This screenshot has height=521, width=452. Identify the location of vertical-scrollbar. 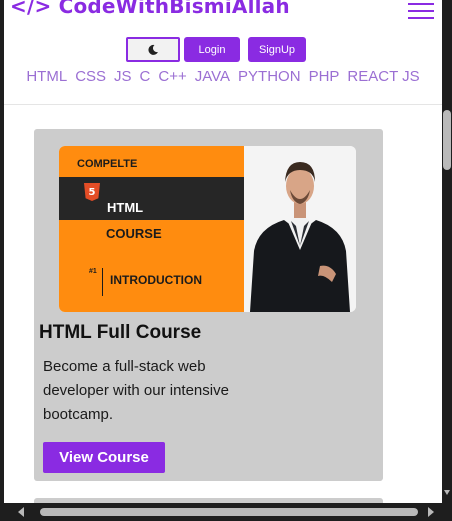
(447, 251).